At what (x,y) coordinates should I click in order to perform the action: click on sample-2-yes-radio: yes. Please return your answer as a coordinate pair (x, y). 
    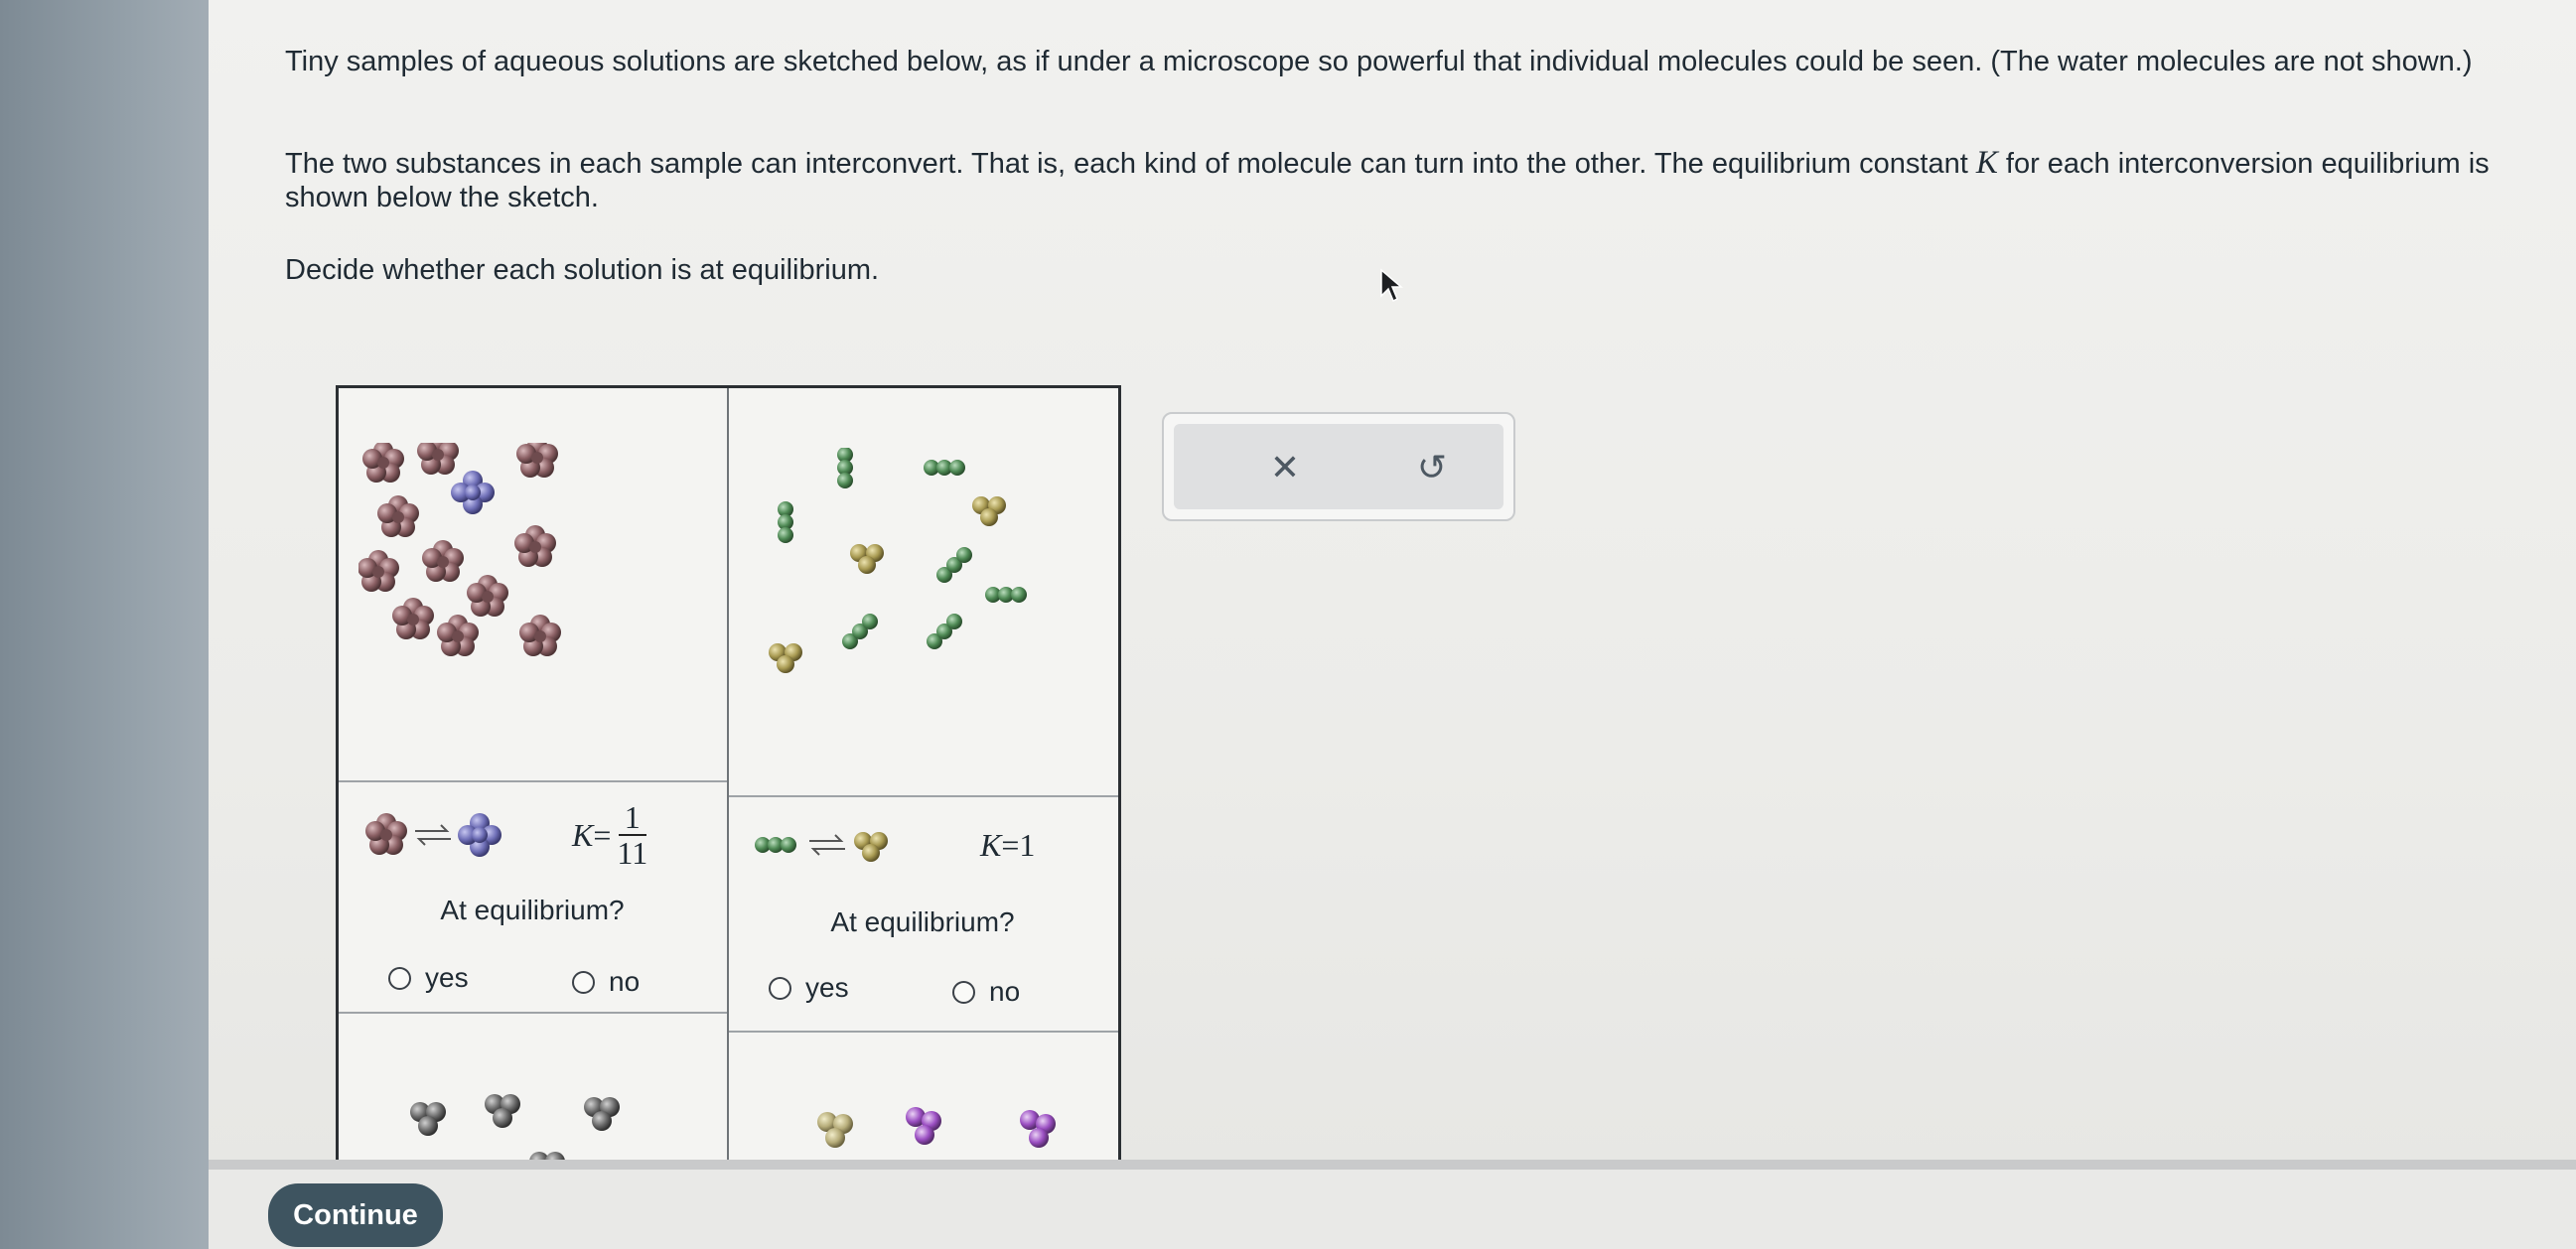
    Looking at the image, I should click on (809, 988).